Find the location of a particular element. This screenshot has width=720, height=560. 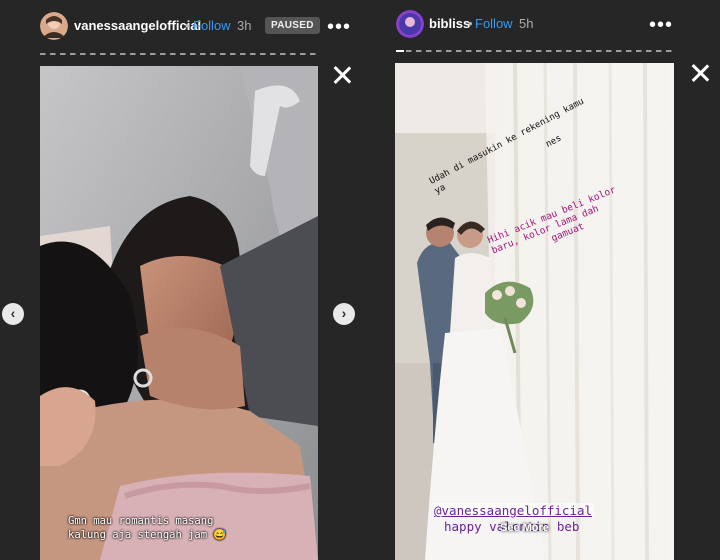

caption-line-2: kalung aja stengah jam 😅 is located at coordinates (147, 535).